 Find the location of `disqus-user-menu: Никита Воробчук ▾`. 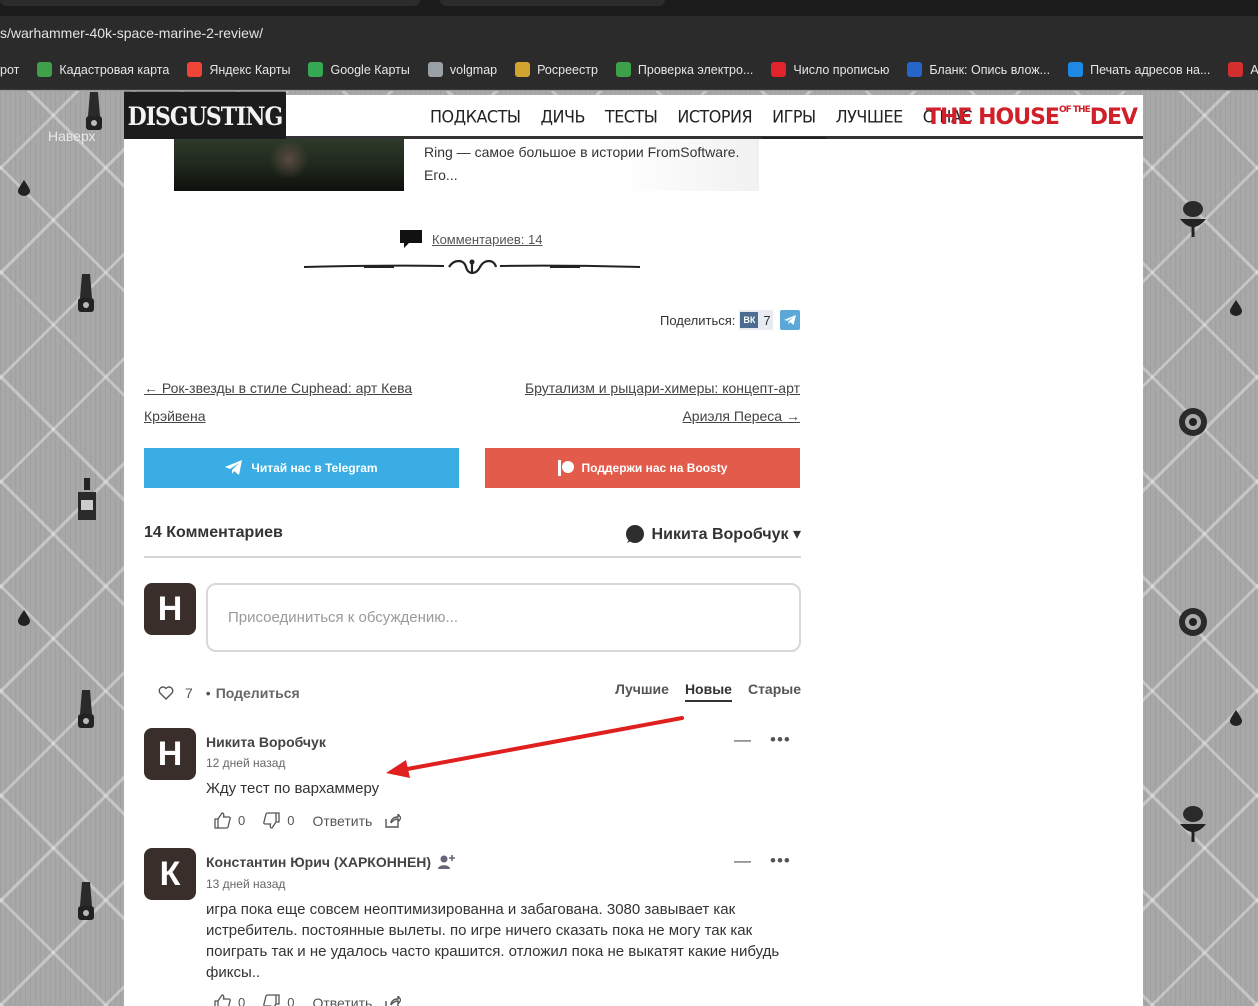

disqus-user-menu: Никита Воробчук ▾ is located at coordinates (713, 534).